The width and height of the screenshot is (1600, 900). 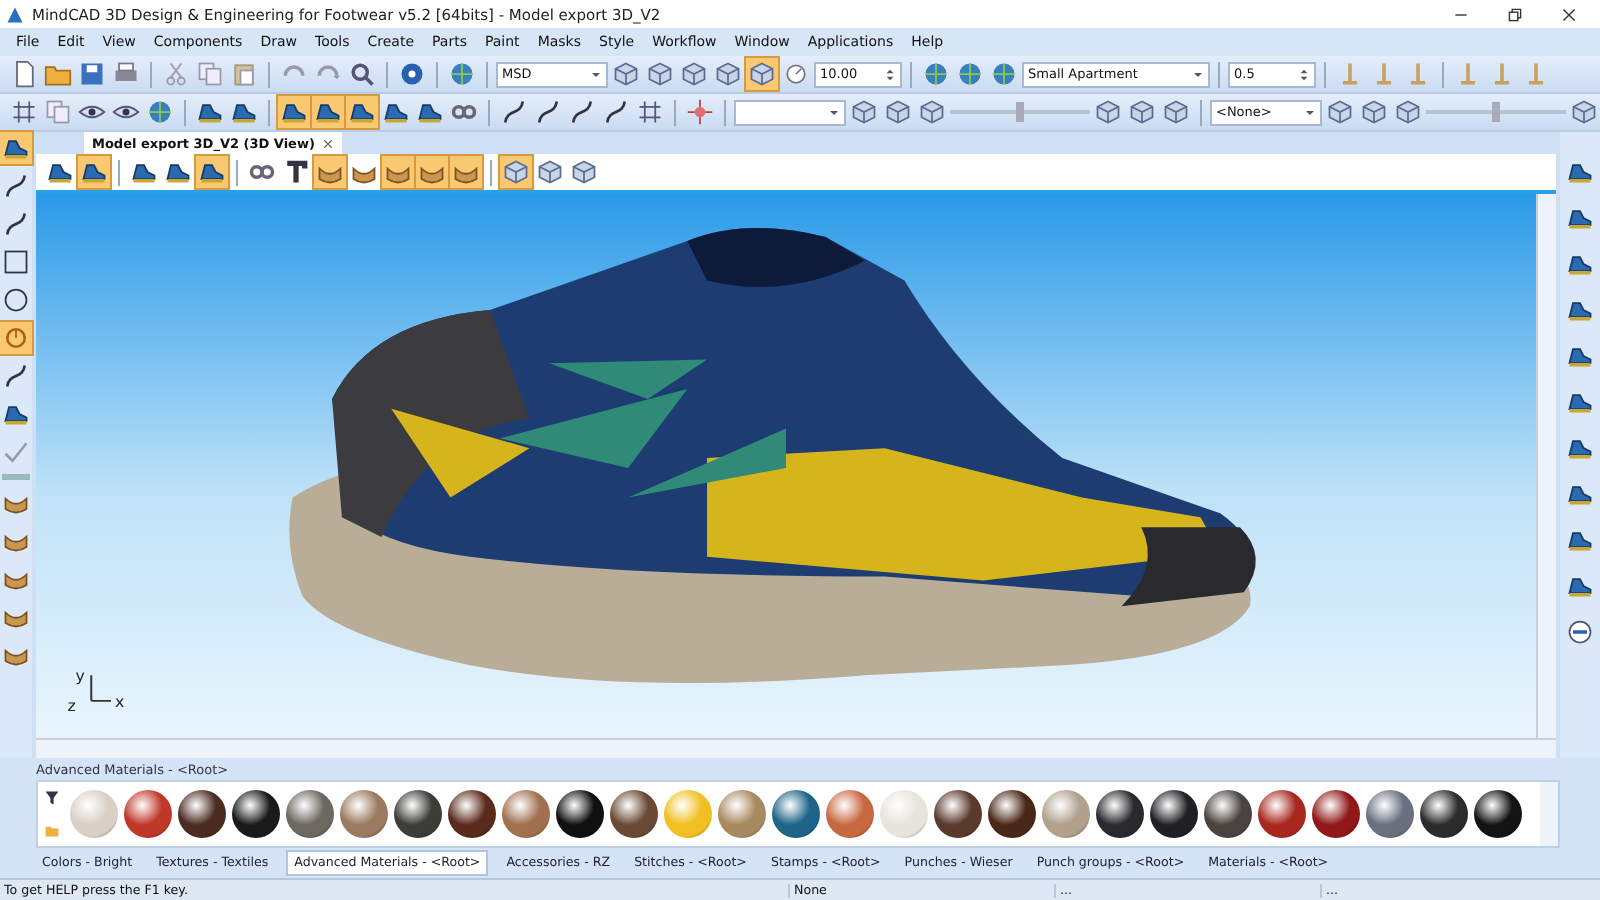 What do you see at coordinates (790, 112) in the screenshot?
I see `dropdown-field` at bounding box center [790, 112].